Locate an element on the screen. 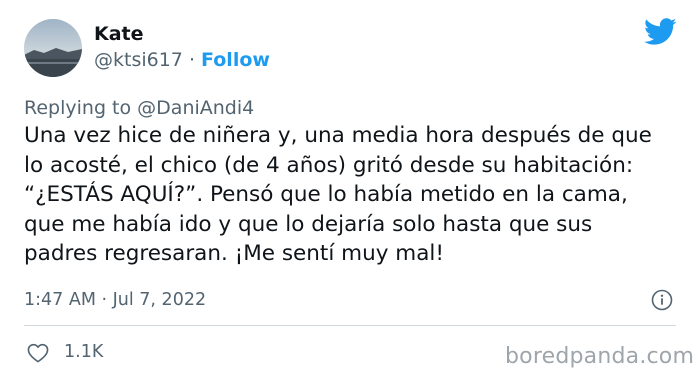 Image resolution: width=700 pixels, height=380 pixels. tweet-timestamp: 1:47 AM · Jul 7, 2022 is located at coordinates (115, 300).